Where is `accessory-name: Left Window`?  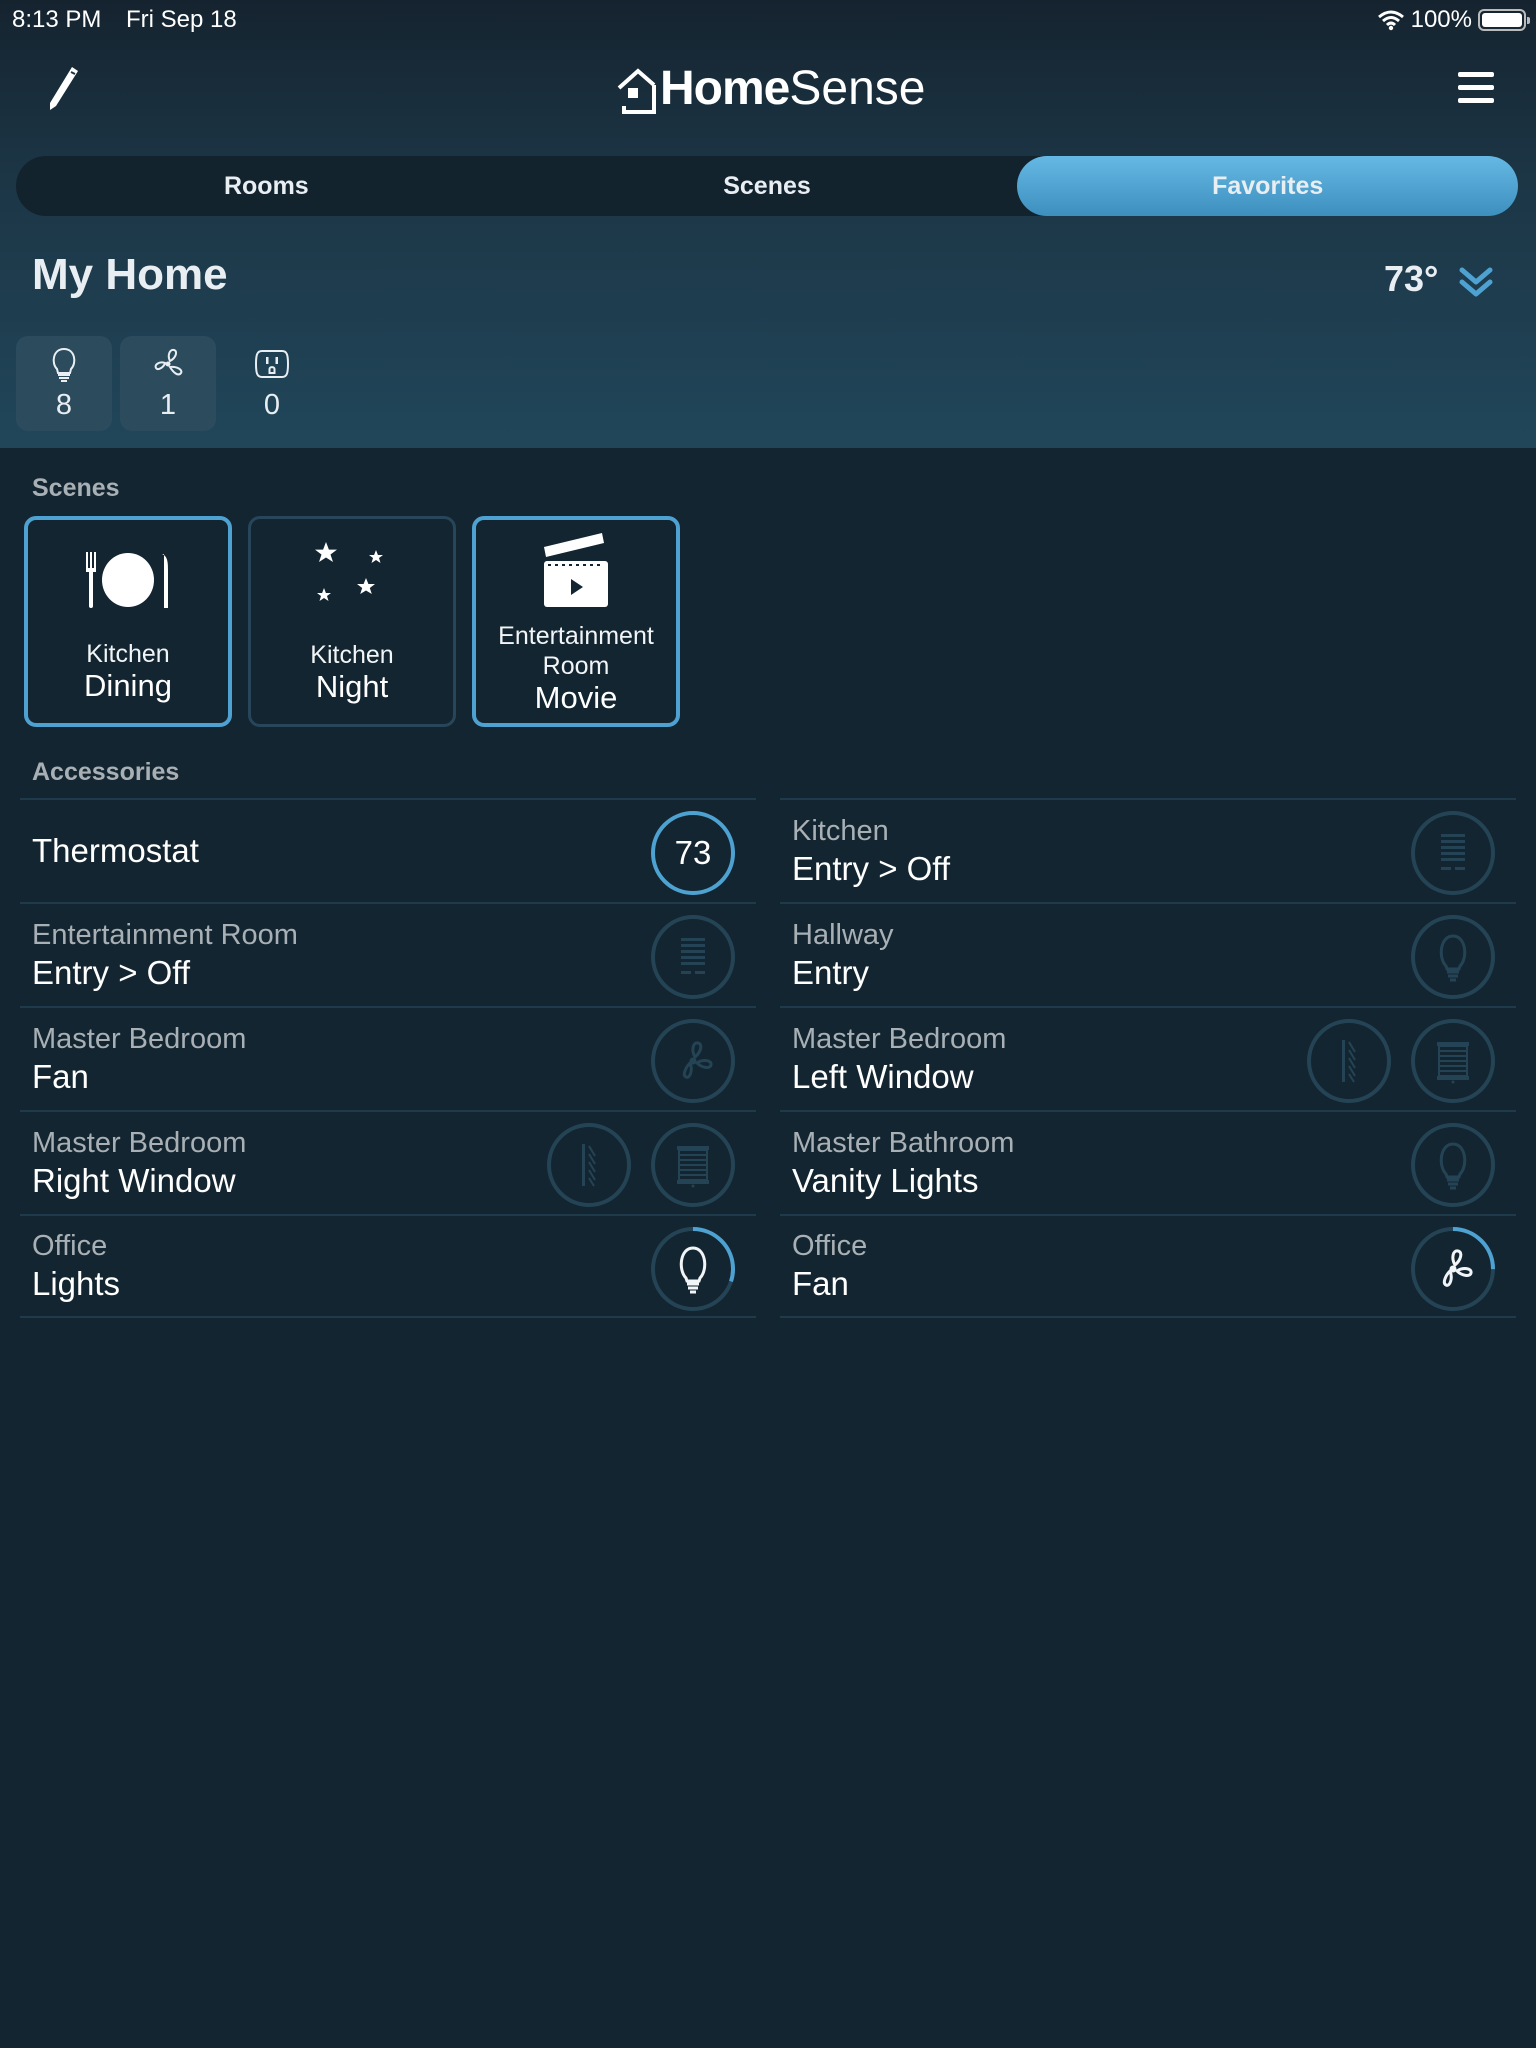 accessory-name: Left Window is located at coordinates (883, 1076).